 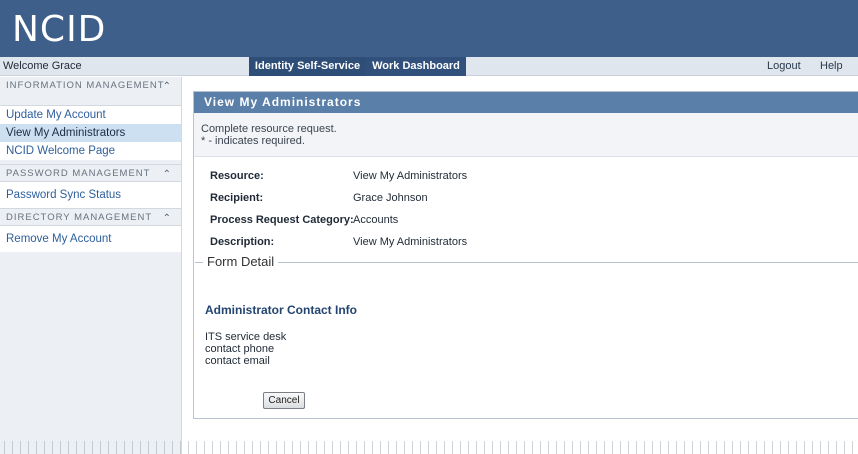 I want to click on field-label: Description:, so click(x=242, y=242).